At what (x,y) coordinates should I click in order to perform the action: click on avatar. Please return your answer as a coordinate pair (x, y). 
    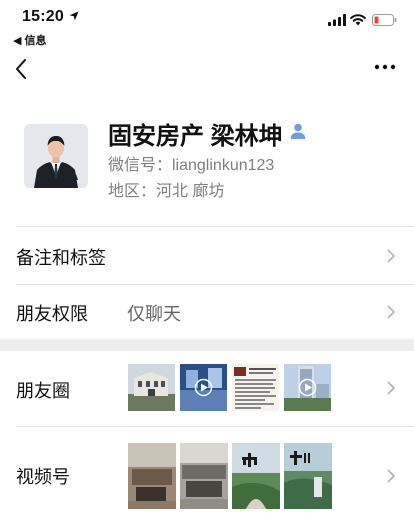
    Looking at the image, I should click on (56, 156).